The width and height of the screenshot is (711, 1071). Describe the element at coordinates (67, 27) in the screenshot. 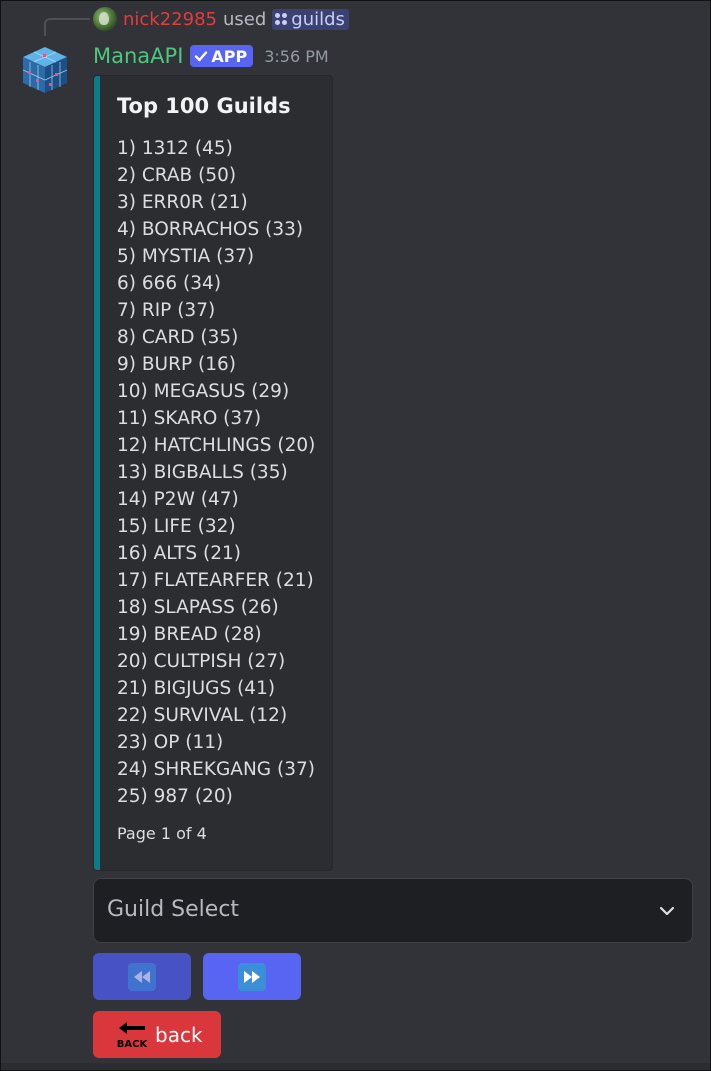

I see `reply-connector` at that location.